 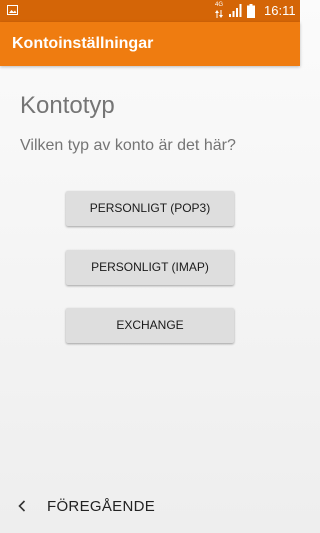 What do you see at coordinates (251, 11) in the screenshot?
I see `battery-icon` at bounding box center [251, 11].